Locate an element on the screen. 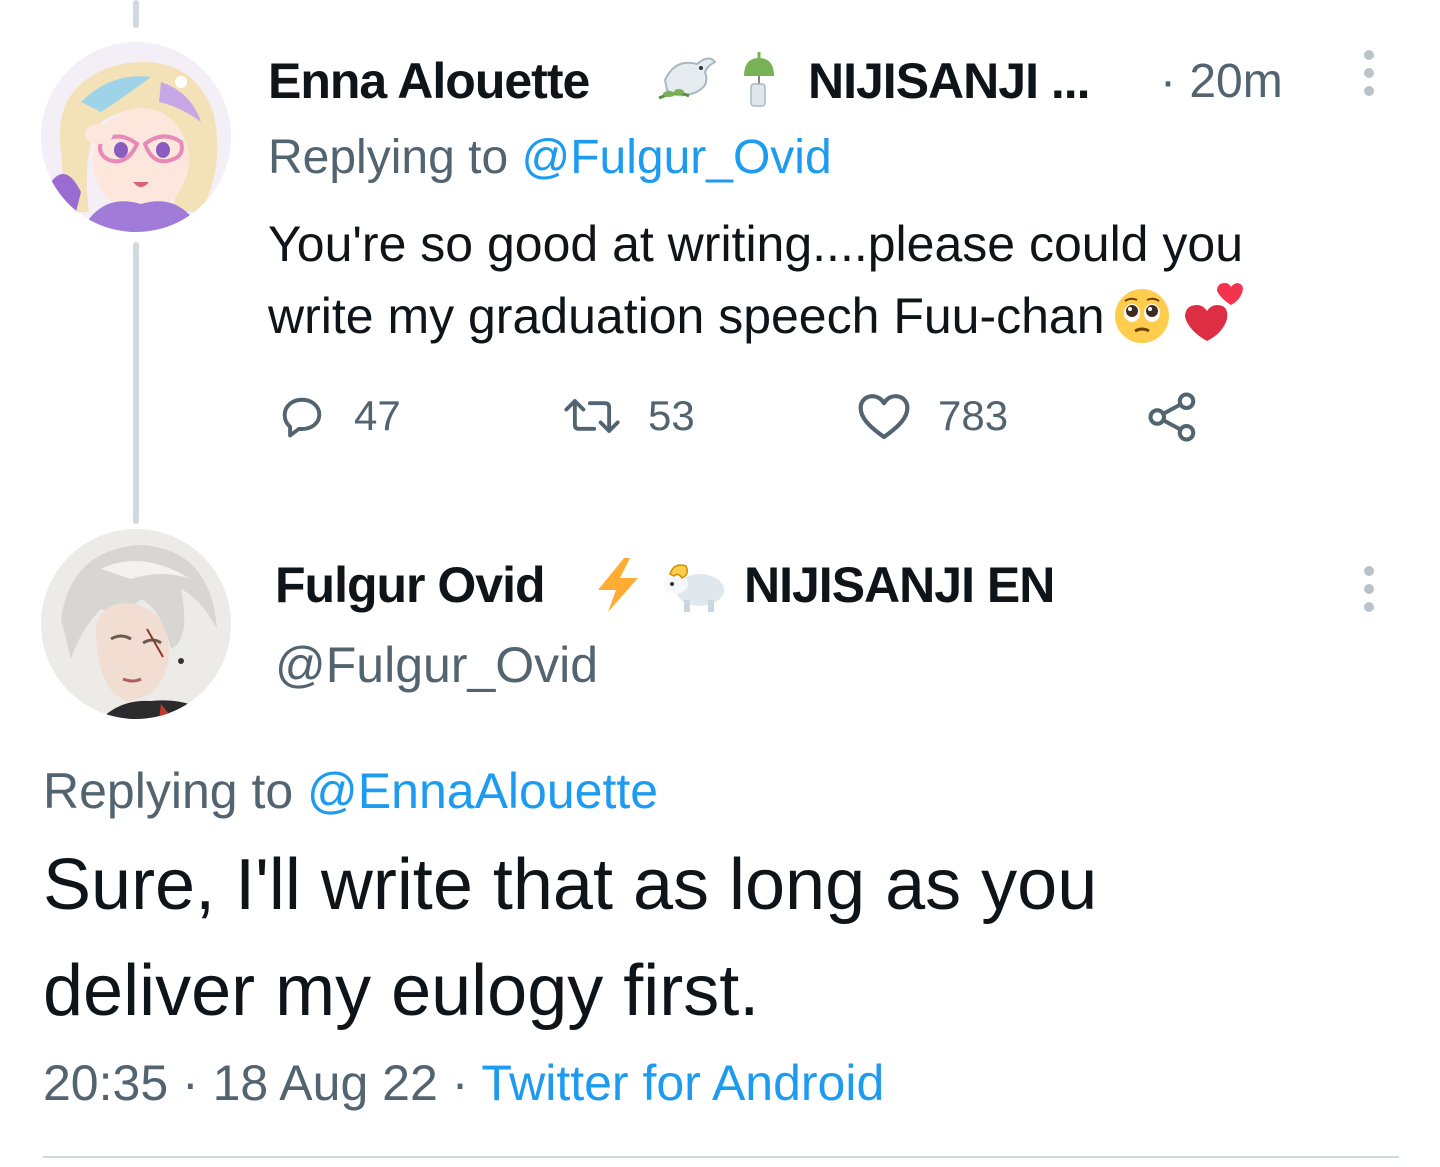  heart-icon is located at coordinates (884, 417).